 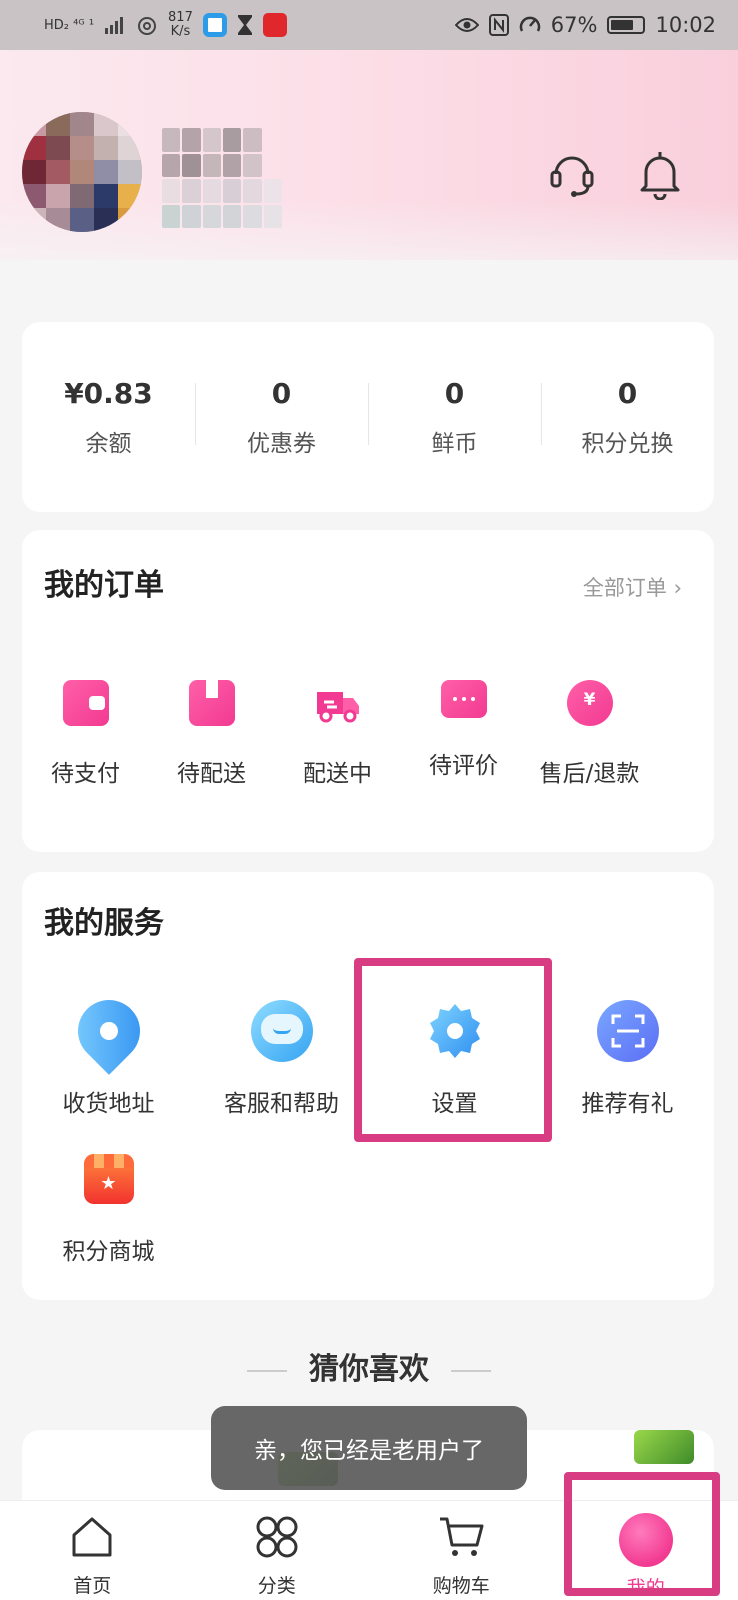 I want to click on nav-label: 购物车, so click(x=461, y=1586).